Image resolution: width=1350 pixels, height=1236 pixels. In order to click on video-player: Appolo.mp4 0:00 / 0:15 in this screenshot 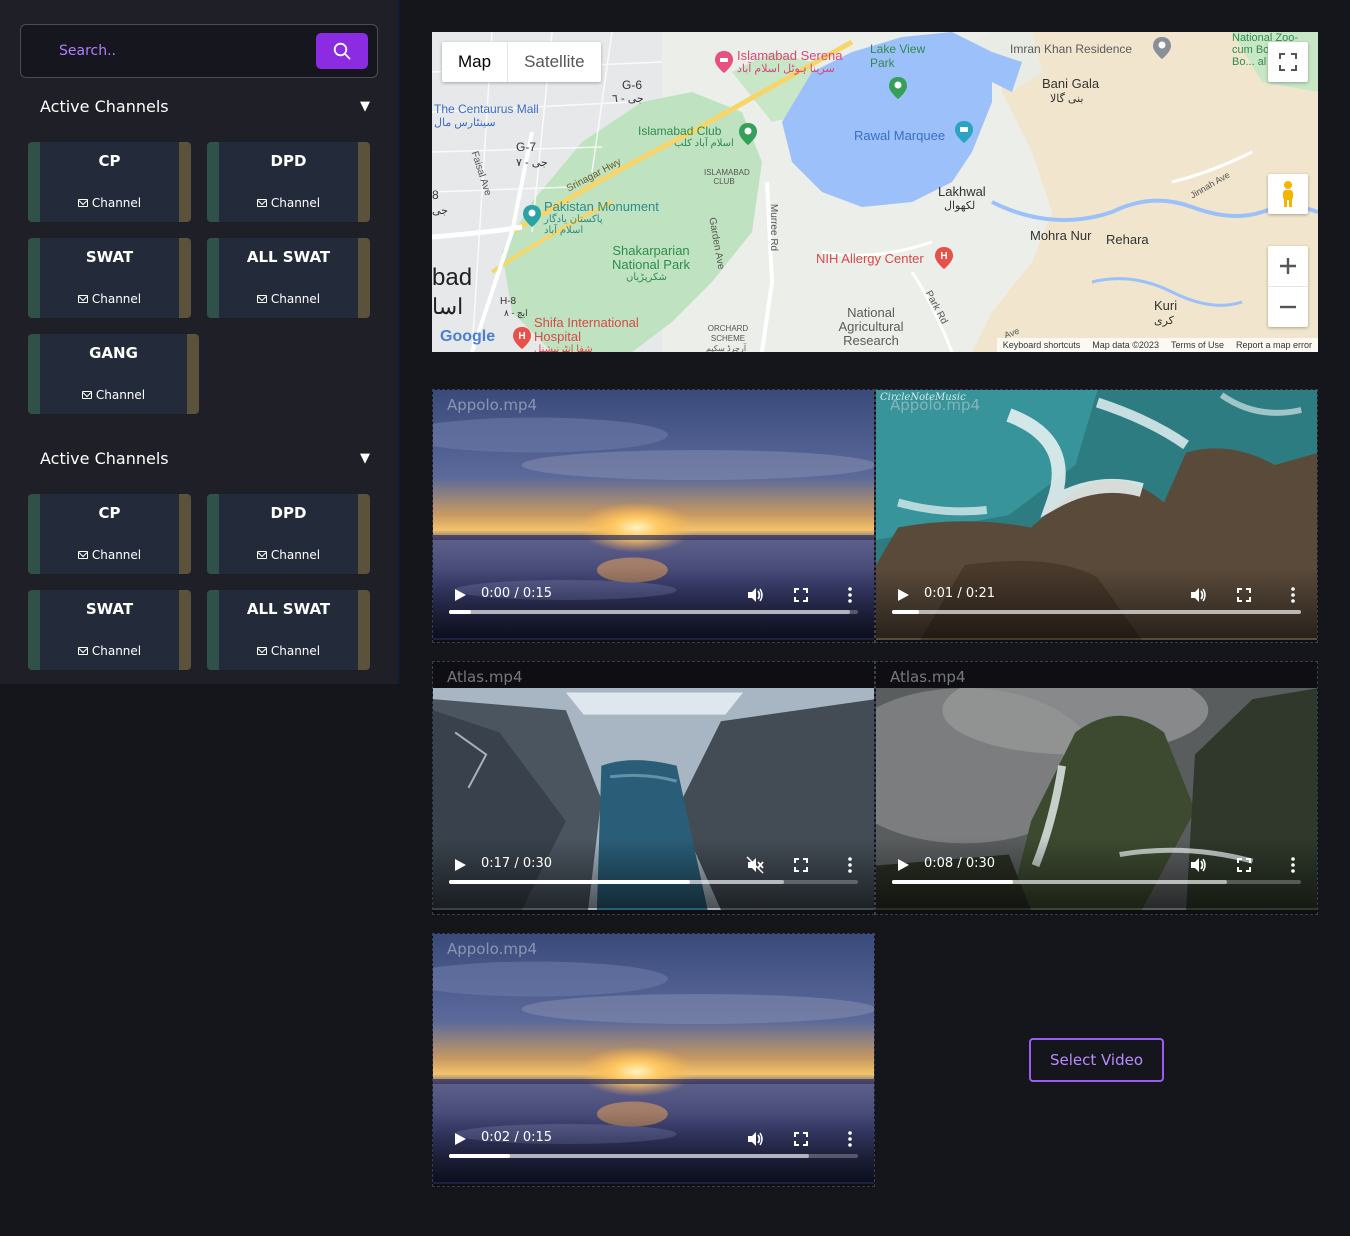, I will do `click(653, 516)`.